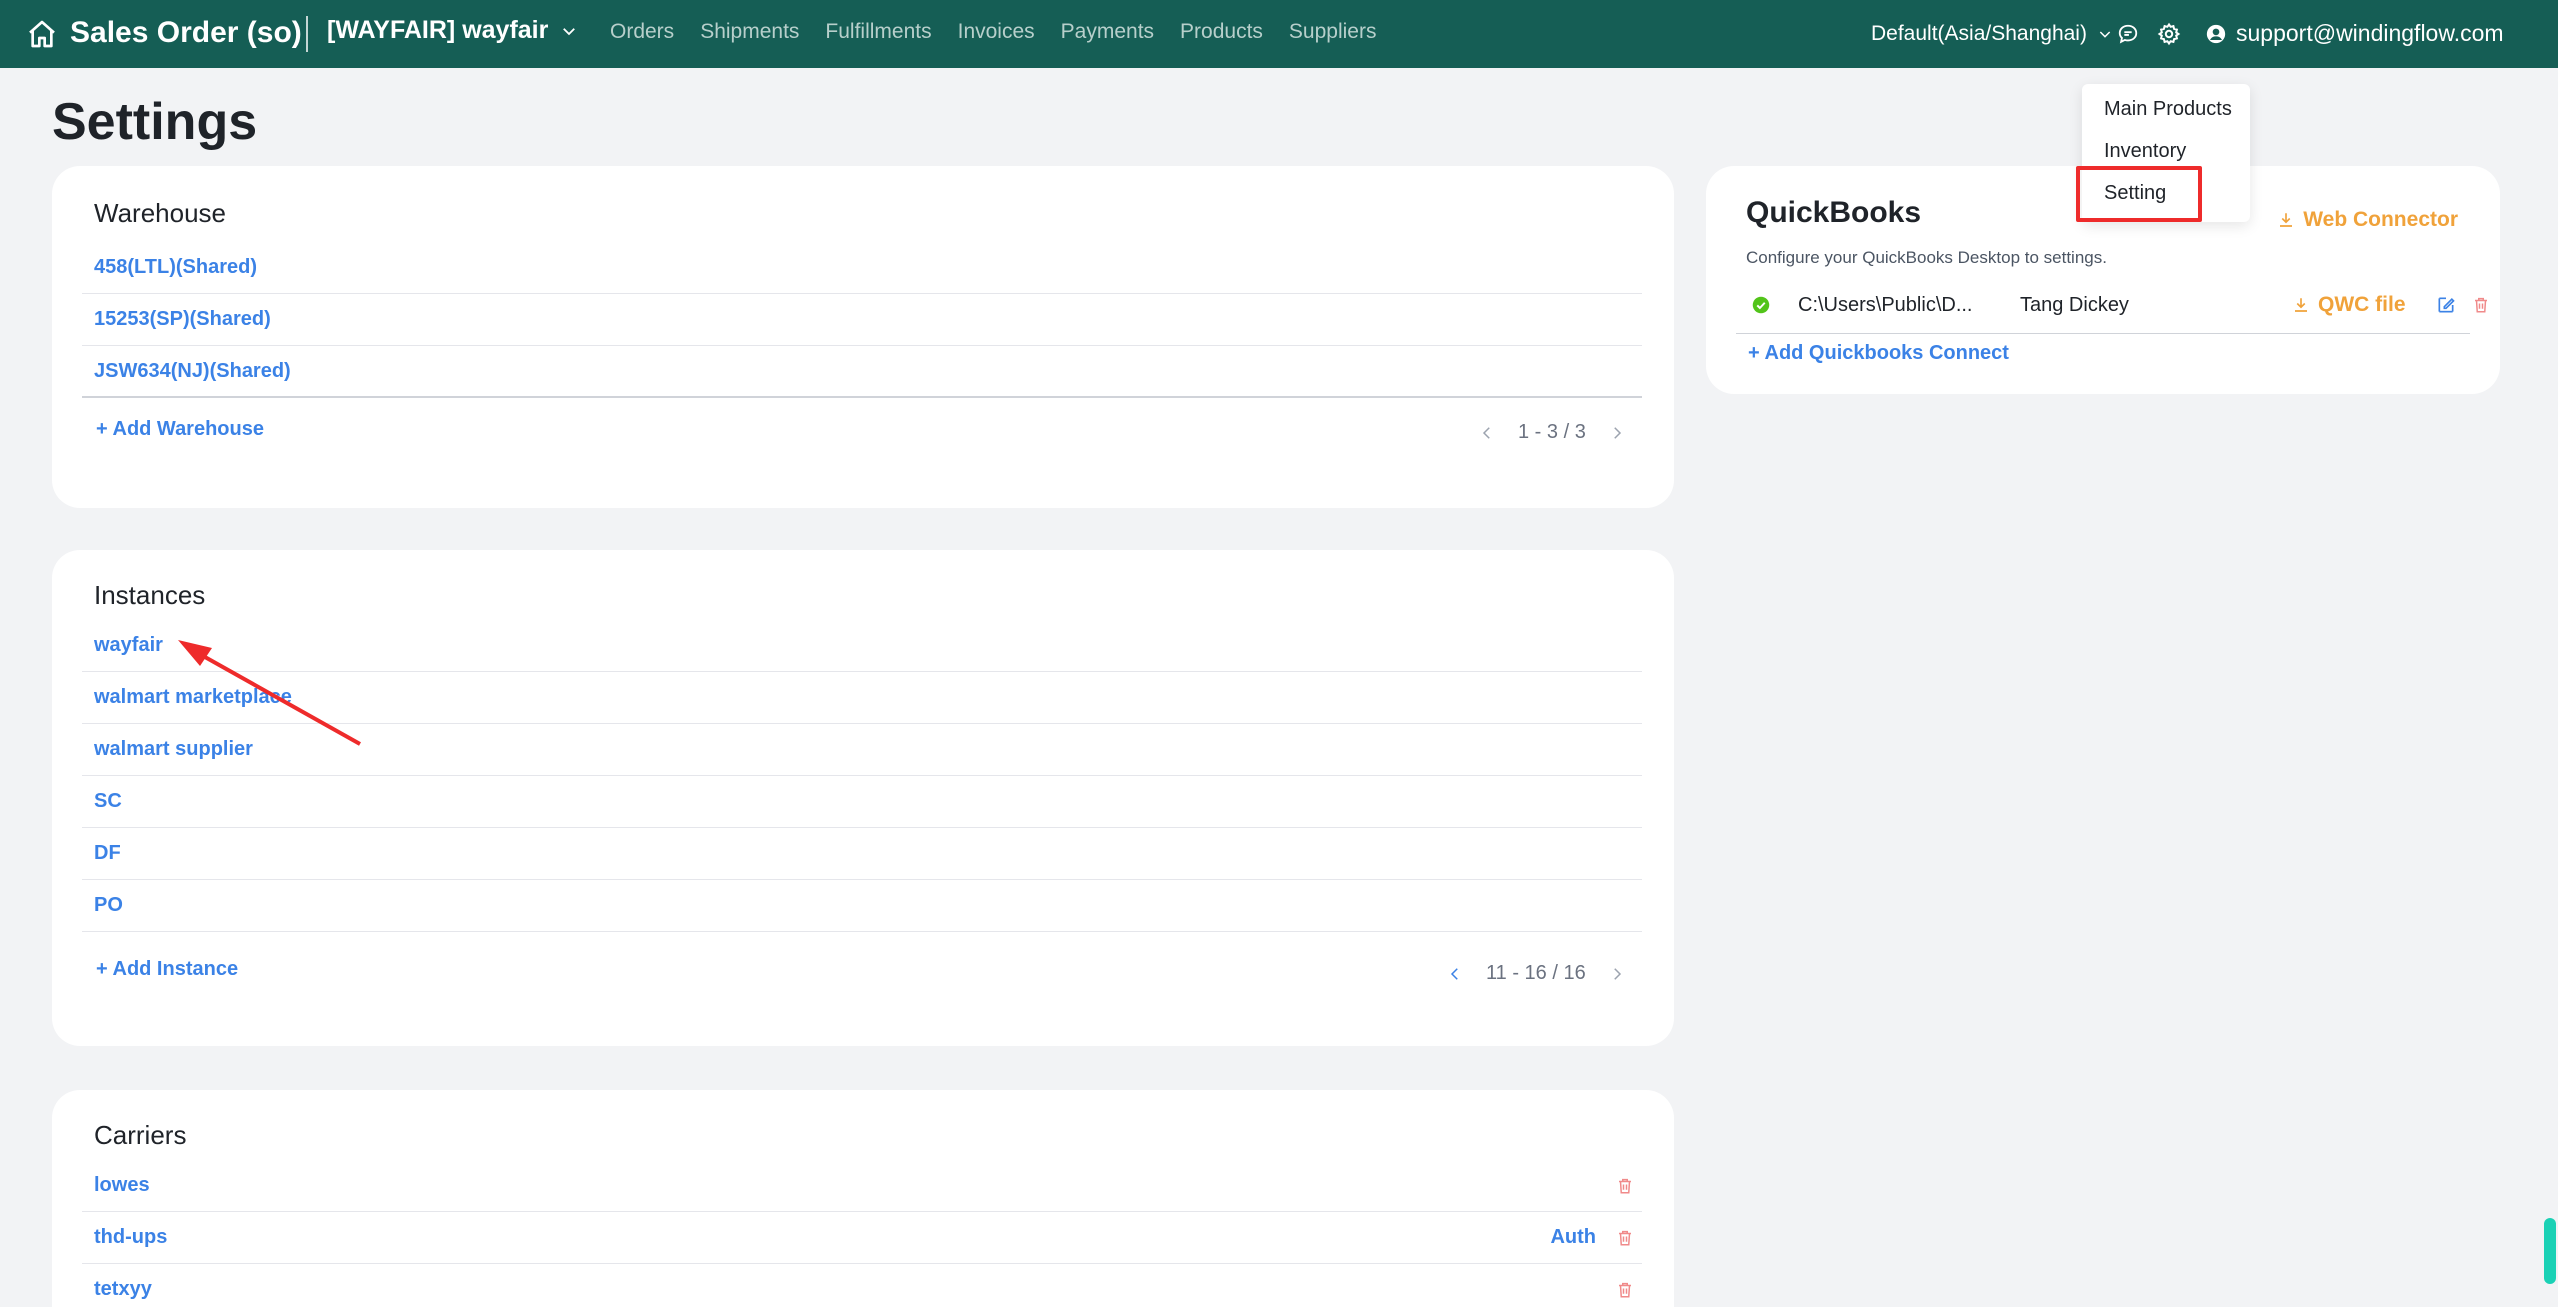  I want to click on carrier-link: lowes, so click(122, 1185).